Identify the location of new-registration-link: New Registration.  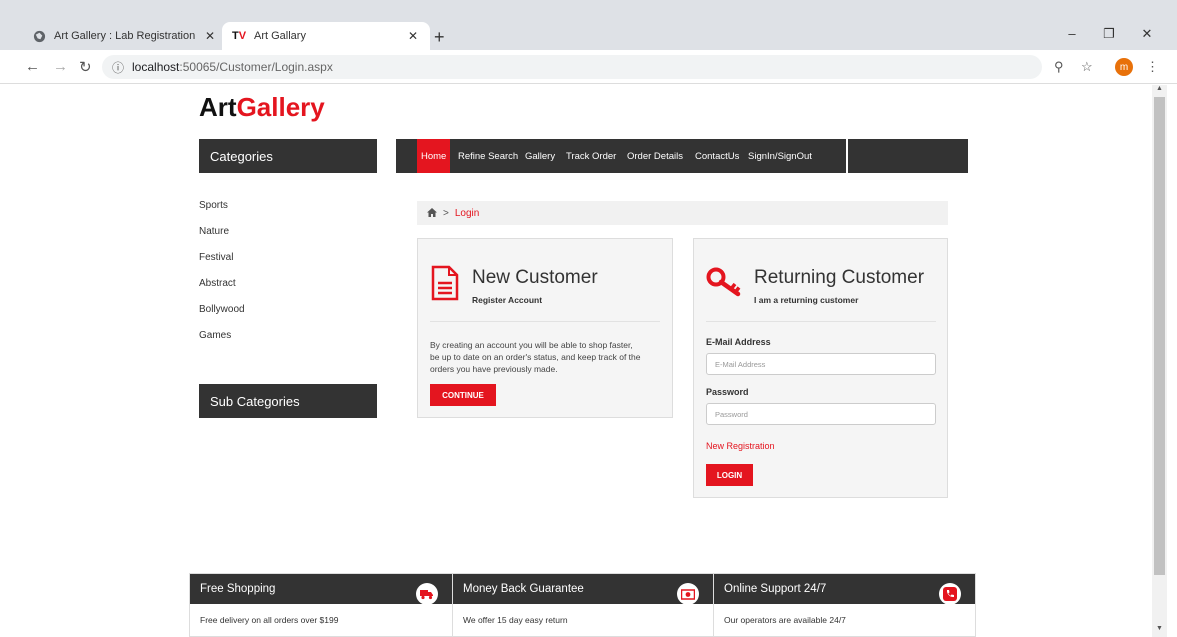
(740, 446).